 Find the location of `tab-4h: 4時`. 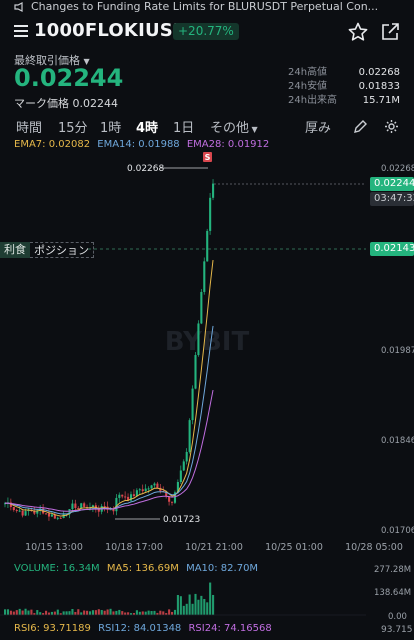

tab-4h: 4時 is located at coordinates (147, 126).